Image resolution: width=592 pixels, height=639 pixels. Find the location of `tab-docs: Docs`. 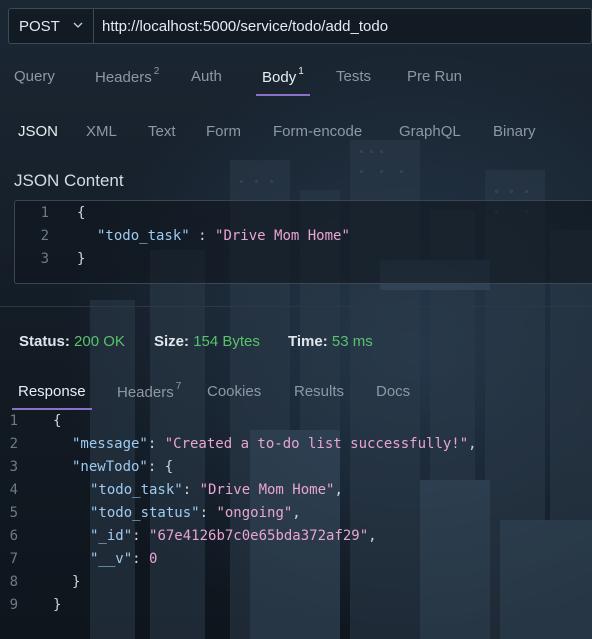

tab-docs: Docs is located at coordinates (393, 391).